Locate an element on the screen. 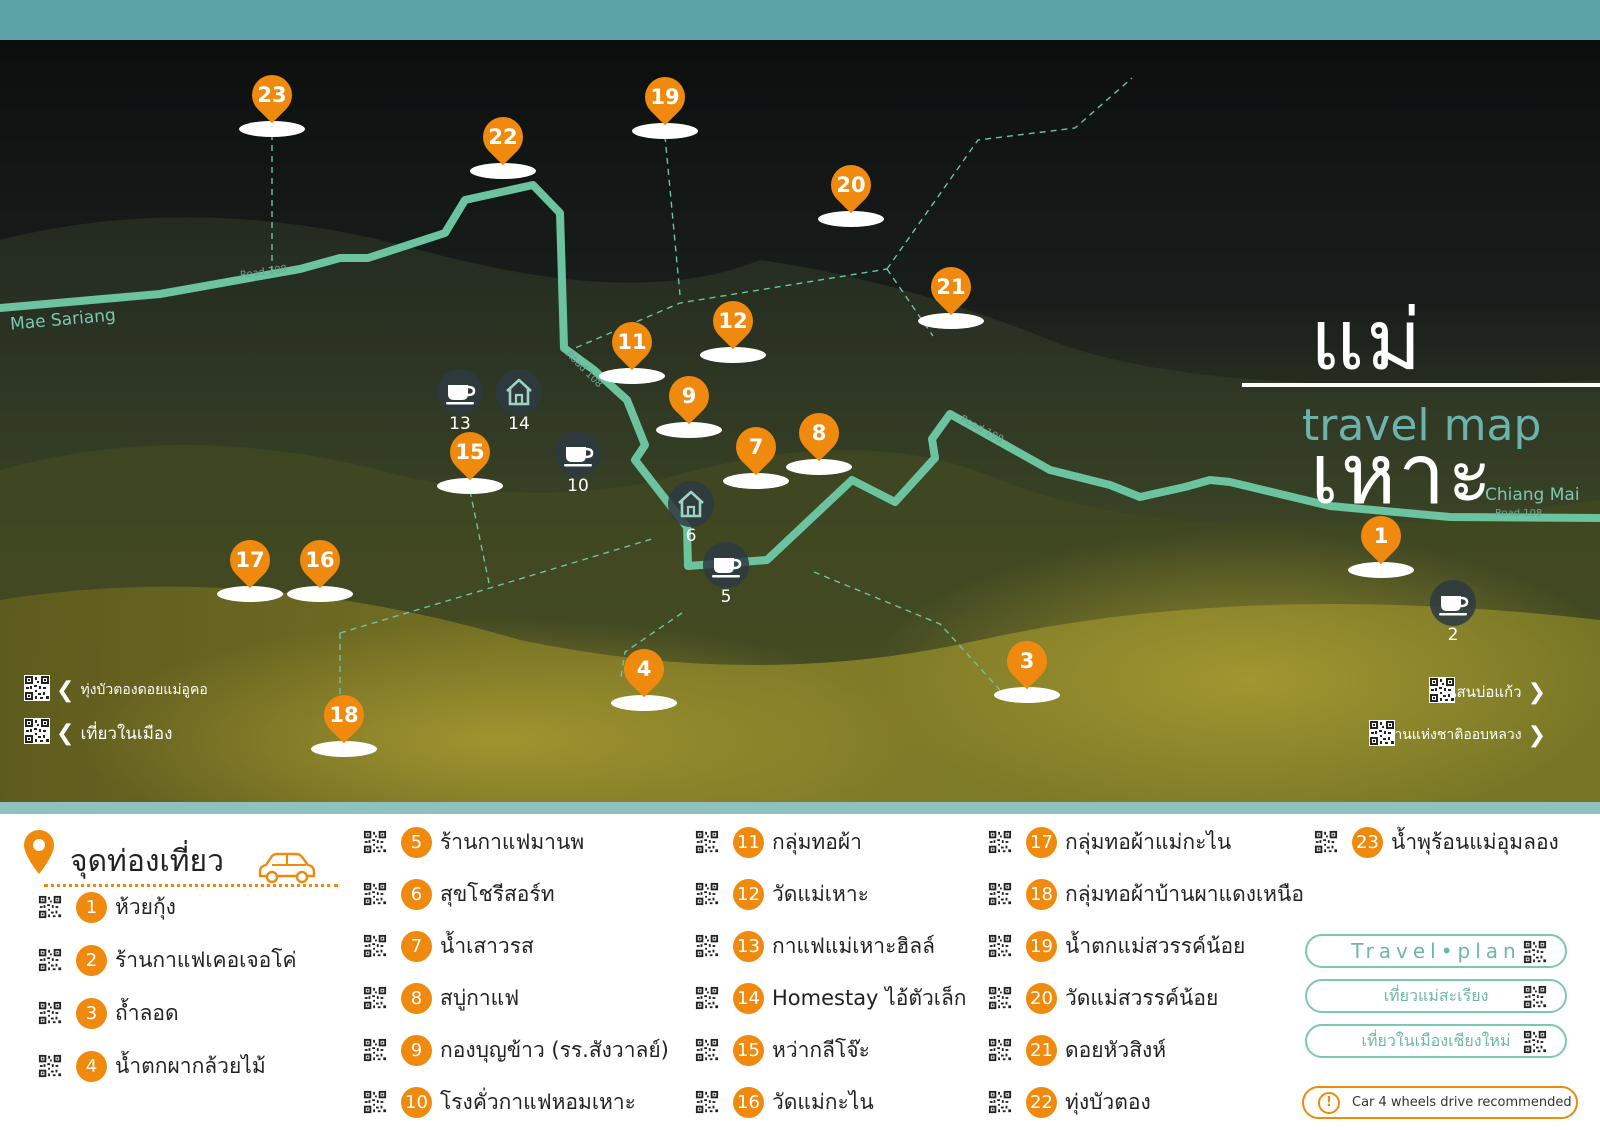 The height and width of the screenshot is (1131, 1600). legend-item: 14 Homestay ไอ้ตัวเล็ก is located at coordinates (831, 998).